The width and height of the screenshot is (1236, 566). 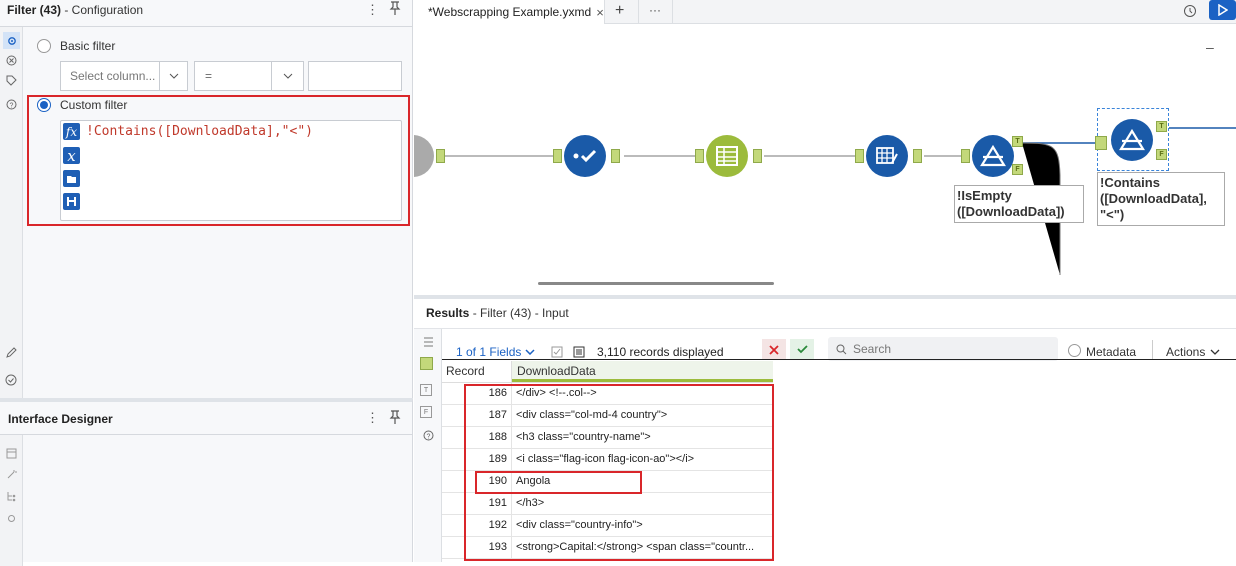 I want to click on annotation-line: ([DownloadData]), so click(x=1011, y=211).